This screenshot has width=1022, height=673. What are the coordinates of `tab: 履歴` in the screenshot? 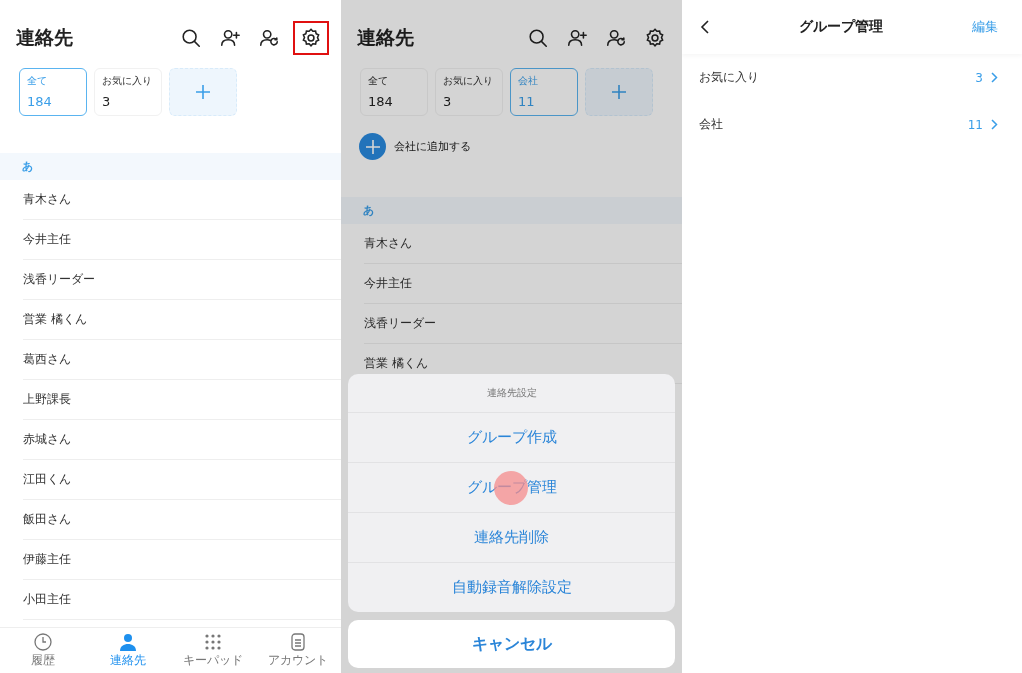 It's located at (43, 650).